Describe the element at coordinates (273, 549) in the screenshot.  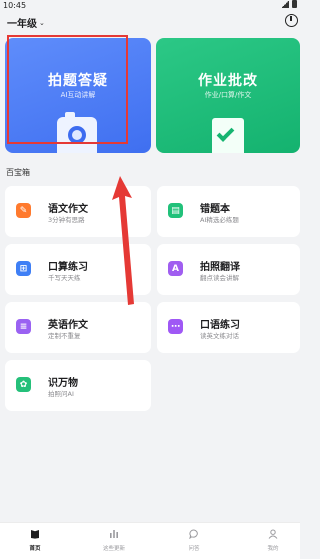
I see `tab-label: 我的` at that location.